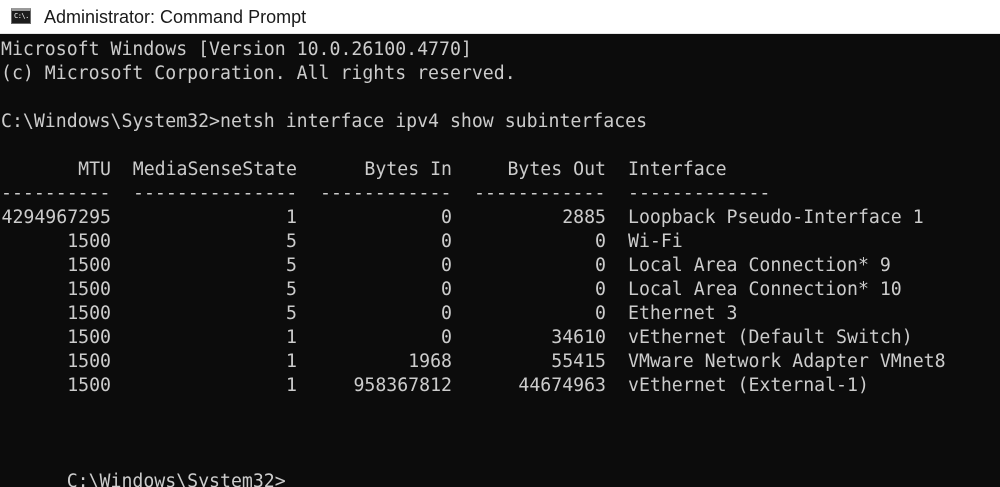 This screenshot has width=1000, height=487. I want to click on table-cell-interface: Wi-Fi, so click(655, 241).